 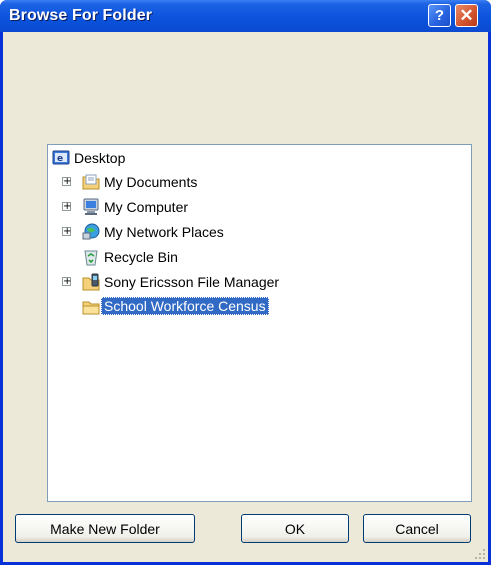 I want to click on make-new-folder-button: Make New Folder, so click(x=105, y=528).